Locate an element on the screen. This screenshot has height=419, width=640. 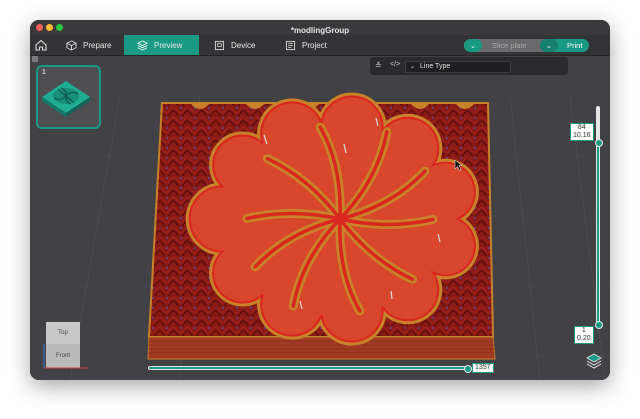
view-cube: Top Front is located at coordinates (65, 345).